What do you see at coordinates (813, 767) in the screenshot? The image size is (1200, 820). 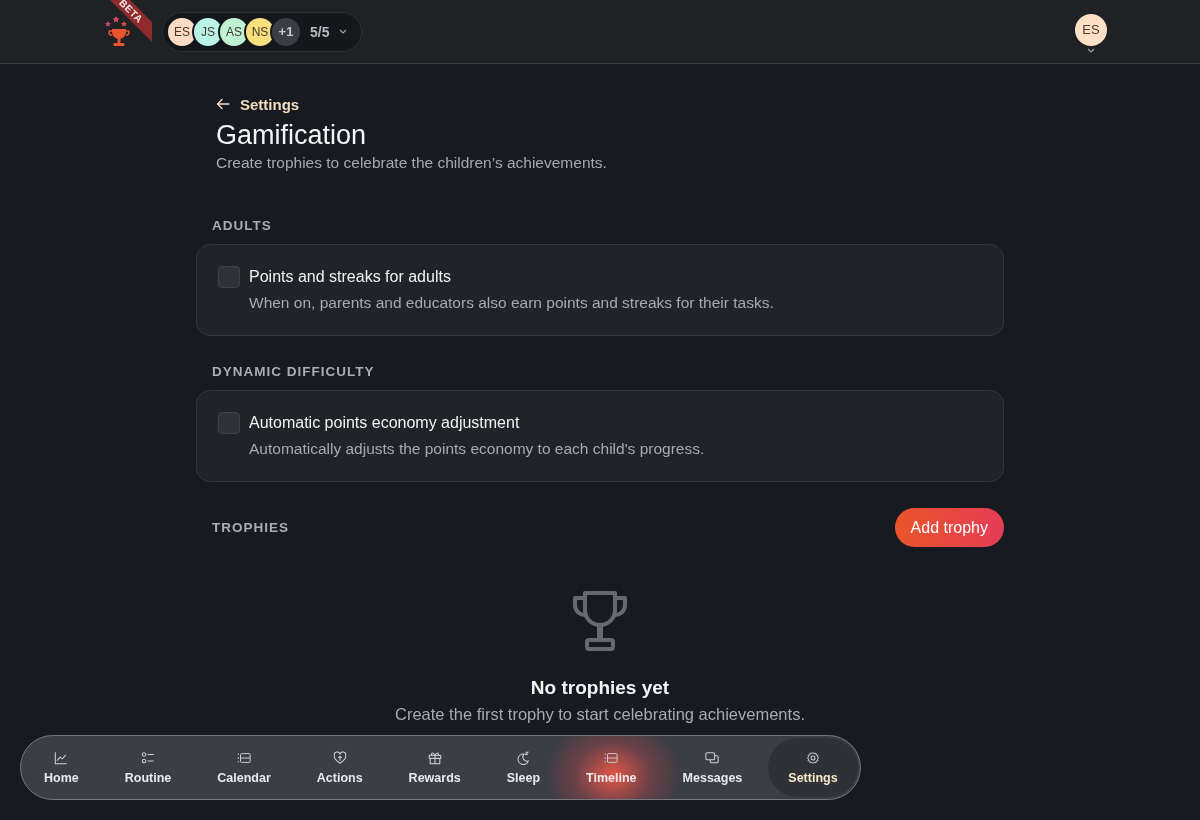 I see `nav-tab: Settings` at bounding box center [813, 767].